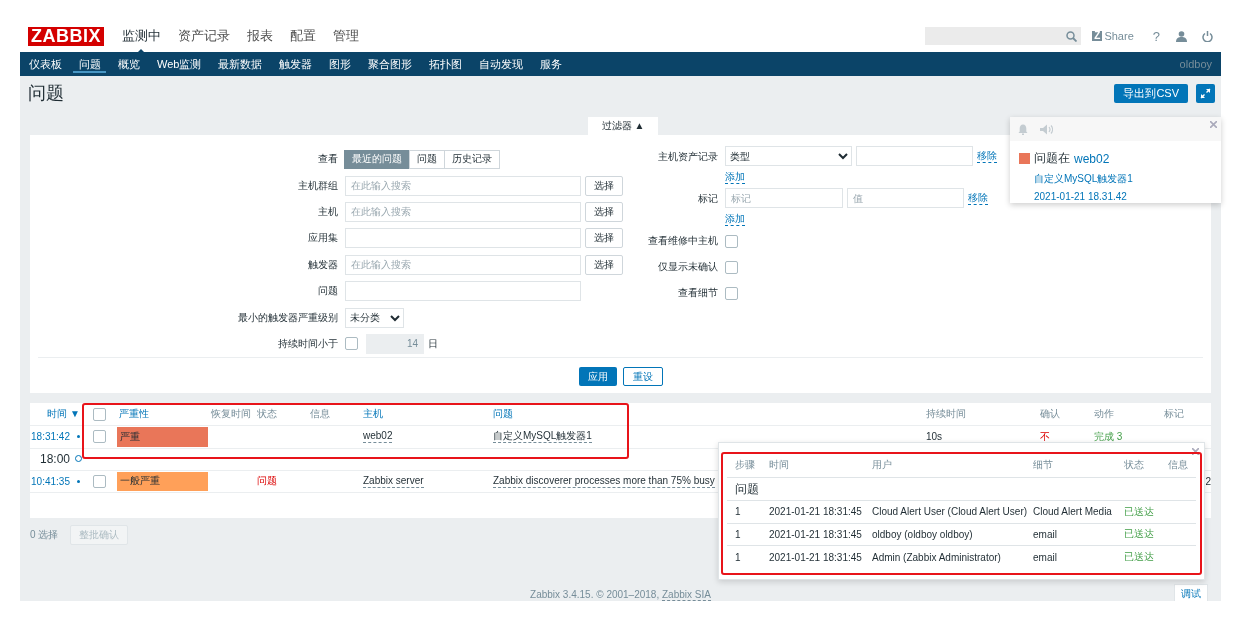 The height and width of the screenshot is (631, 1243). What do you see at coordinates (240, 64) in the screenshot?
I see `nav-tab: 最新数据` at bounding box center [240, 64].